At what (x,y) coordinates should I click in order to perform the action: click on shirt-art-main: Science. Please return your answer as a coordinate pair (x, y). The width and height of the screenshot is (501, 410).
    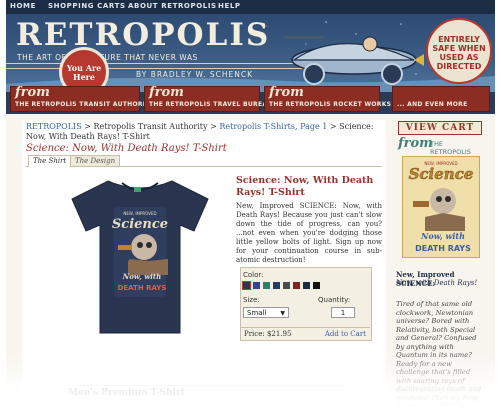
    Looking at the image, I should click on (140, 224).